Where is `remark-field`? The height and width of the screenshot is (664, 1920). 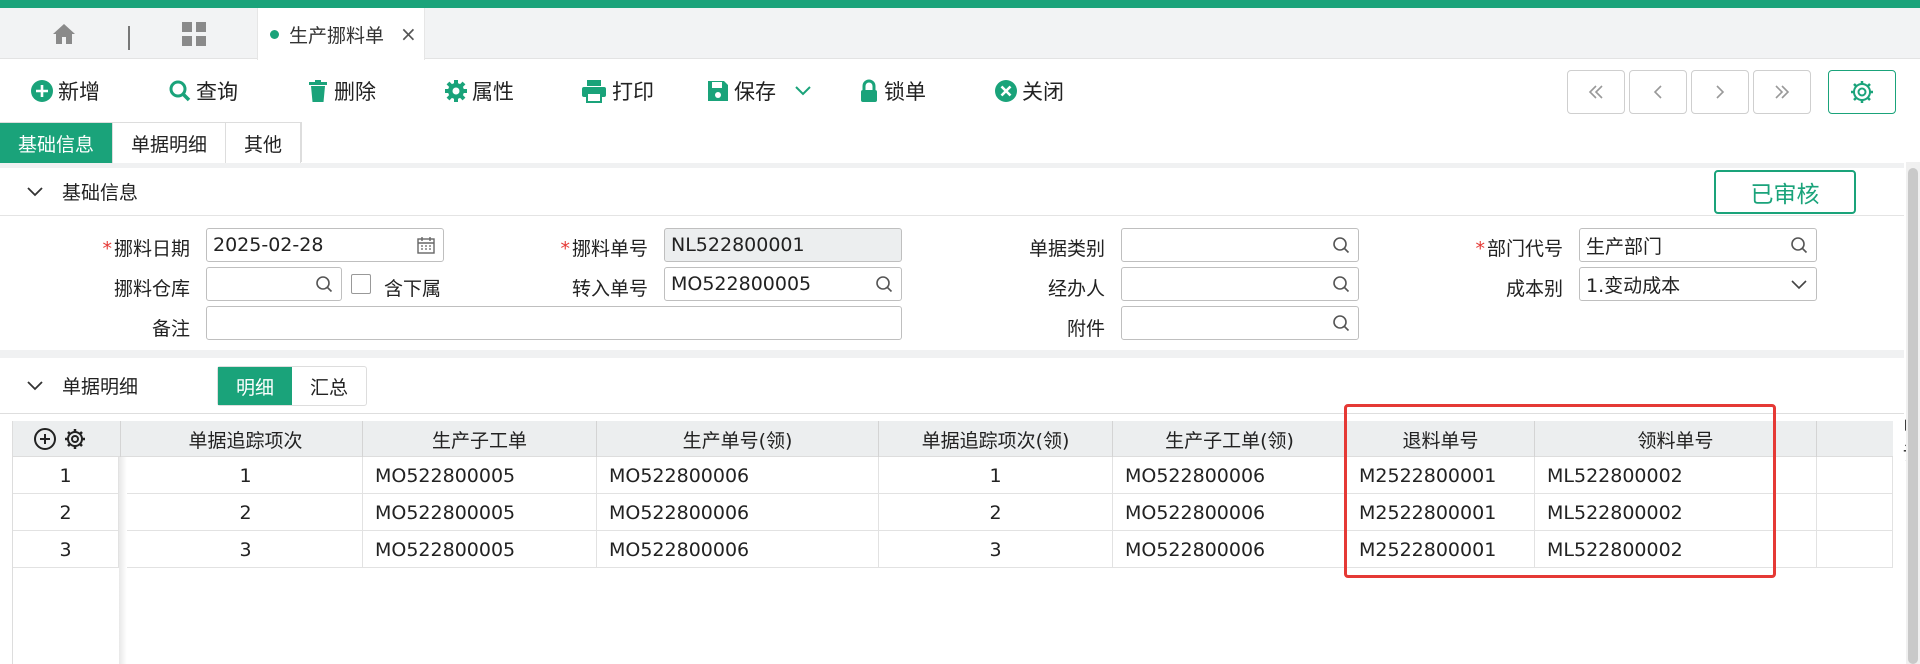
remark-field is located at coordinates (554, 323).